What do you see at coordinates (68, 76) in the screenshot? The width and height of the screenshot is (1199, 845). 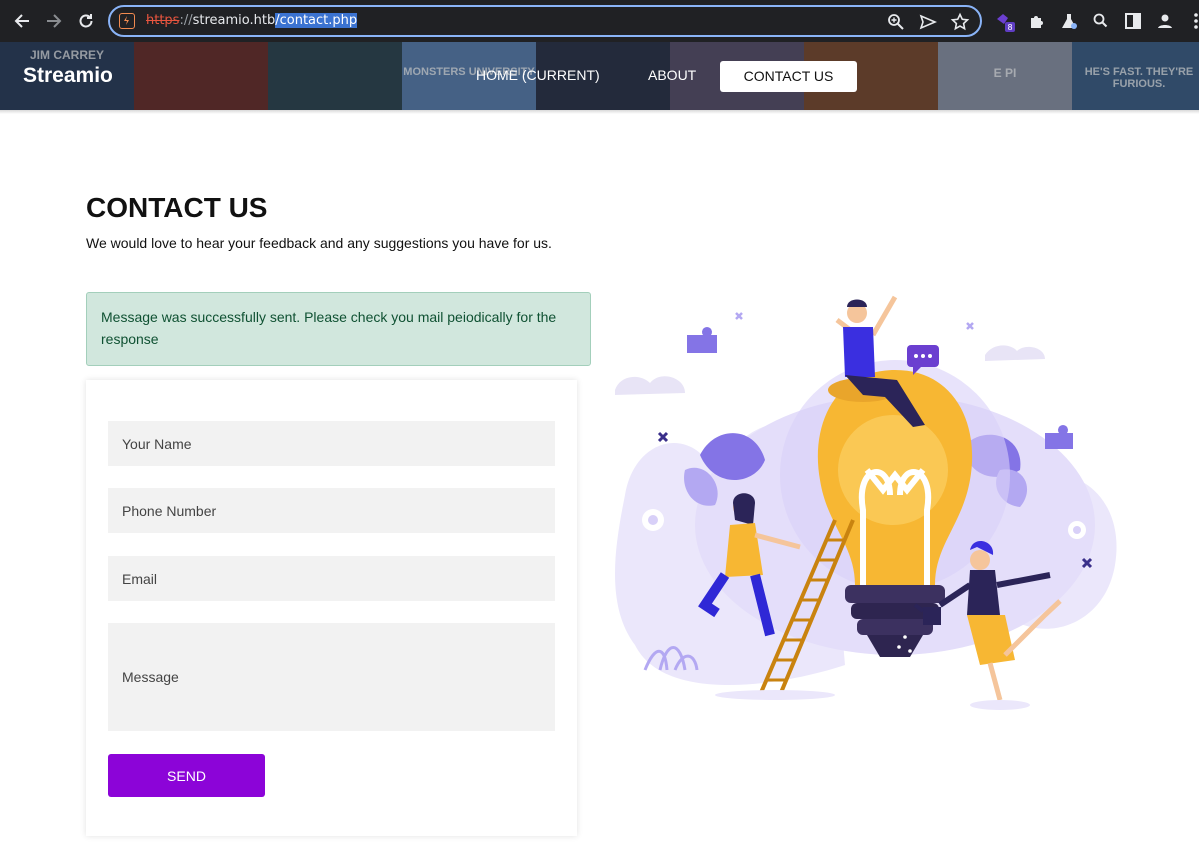 I see `site-brand: Streamio` at bounding box center [68, 76].